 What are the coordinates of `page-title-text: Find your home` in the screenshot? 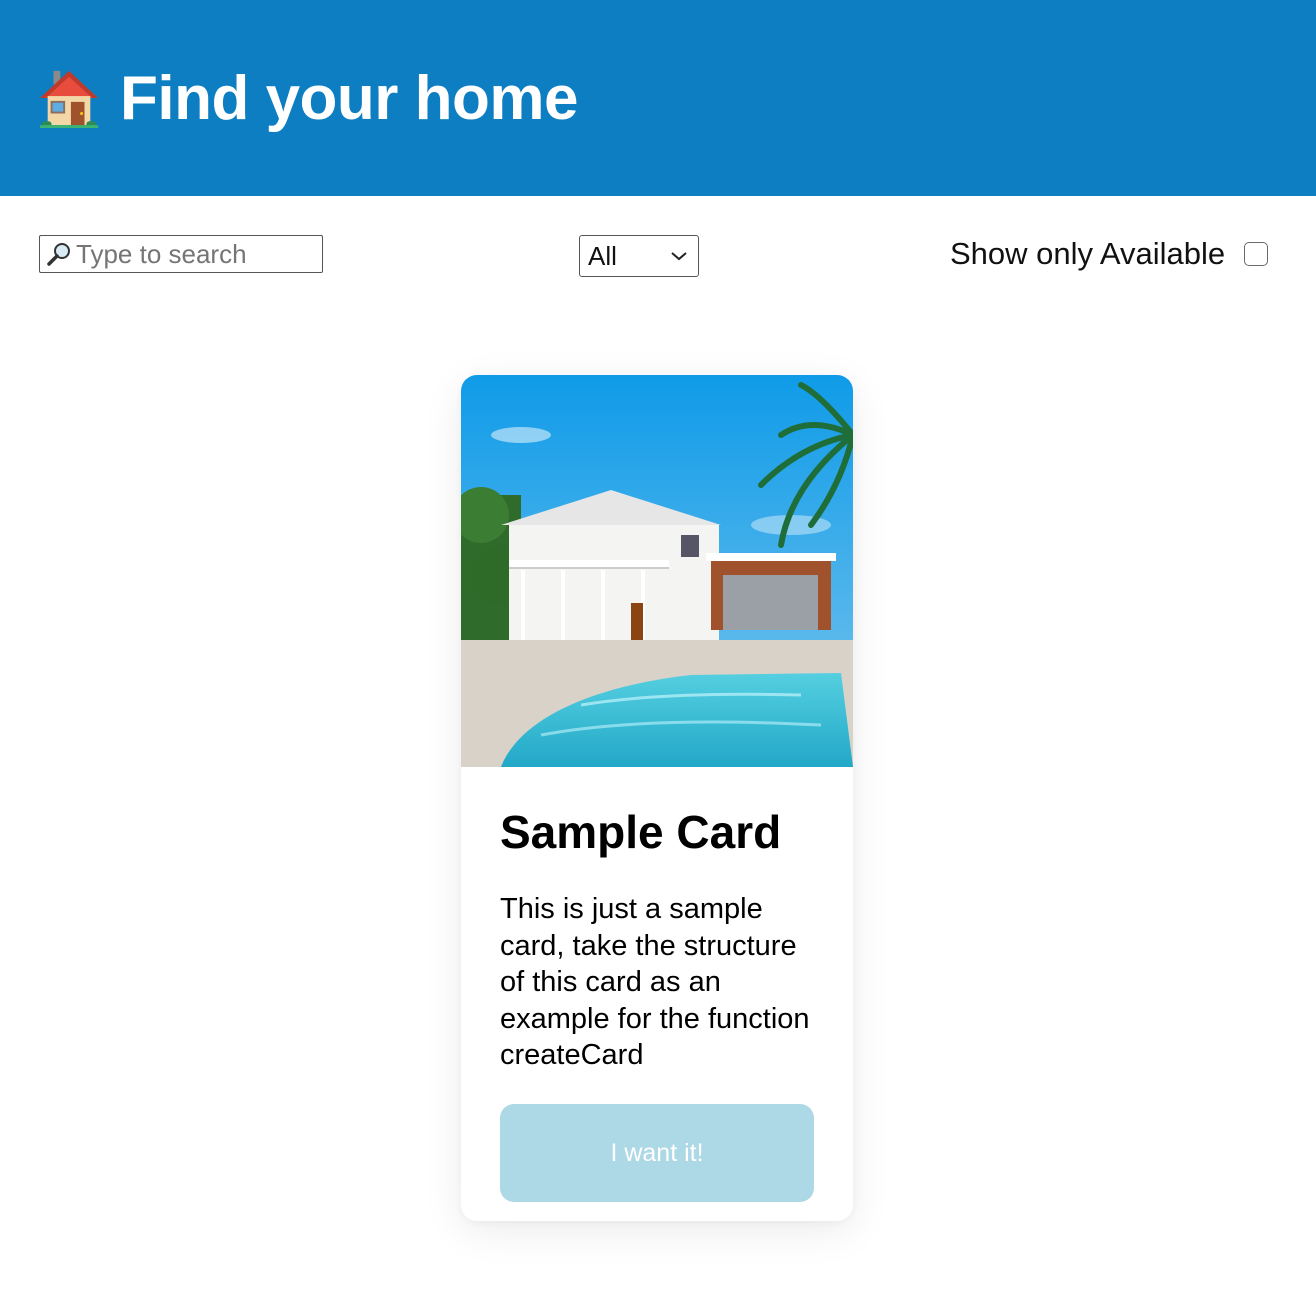 It's located at (349, 98).